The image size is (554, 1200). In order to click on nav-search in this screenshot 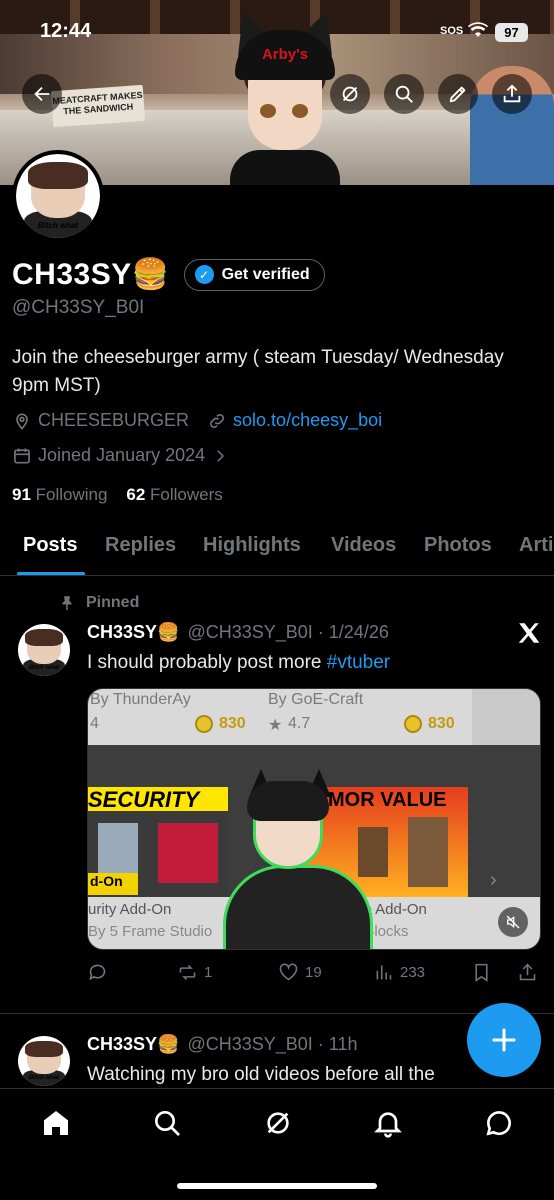, I will do `click(167, 1123)`.